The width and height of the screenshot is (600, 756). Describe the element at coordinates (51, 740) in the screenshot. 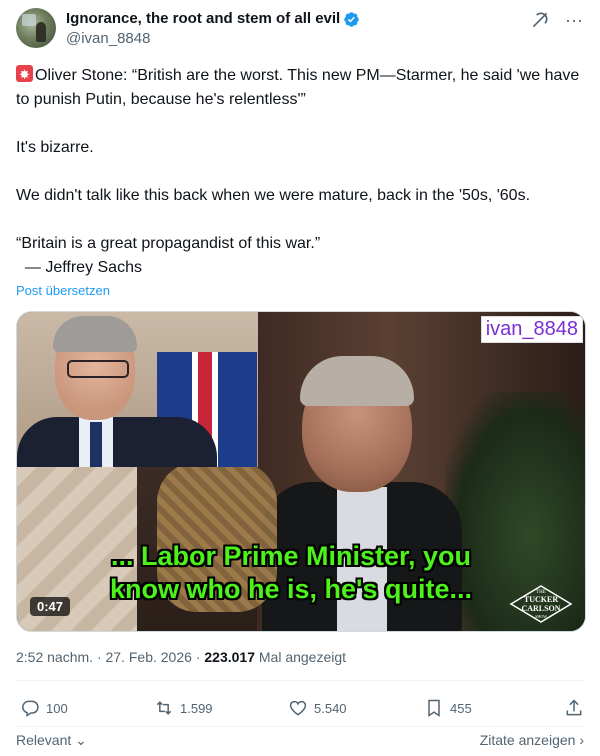

I see `sort-dropdown: Relevant ⌄` at that location.